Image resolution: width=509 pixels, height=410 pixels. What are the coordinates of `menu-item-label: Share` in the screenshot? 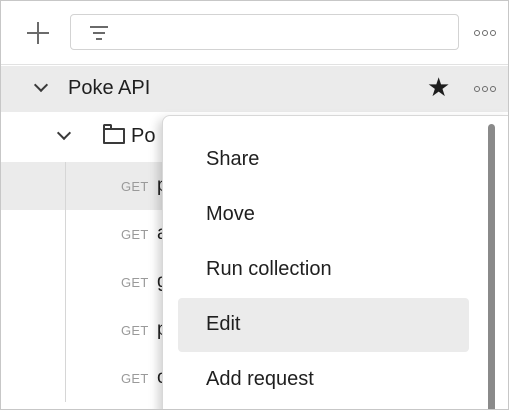 It's located at (233, 159).